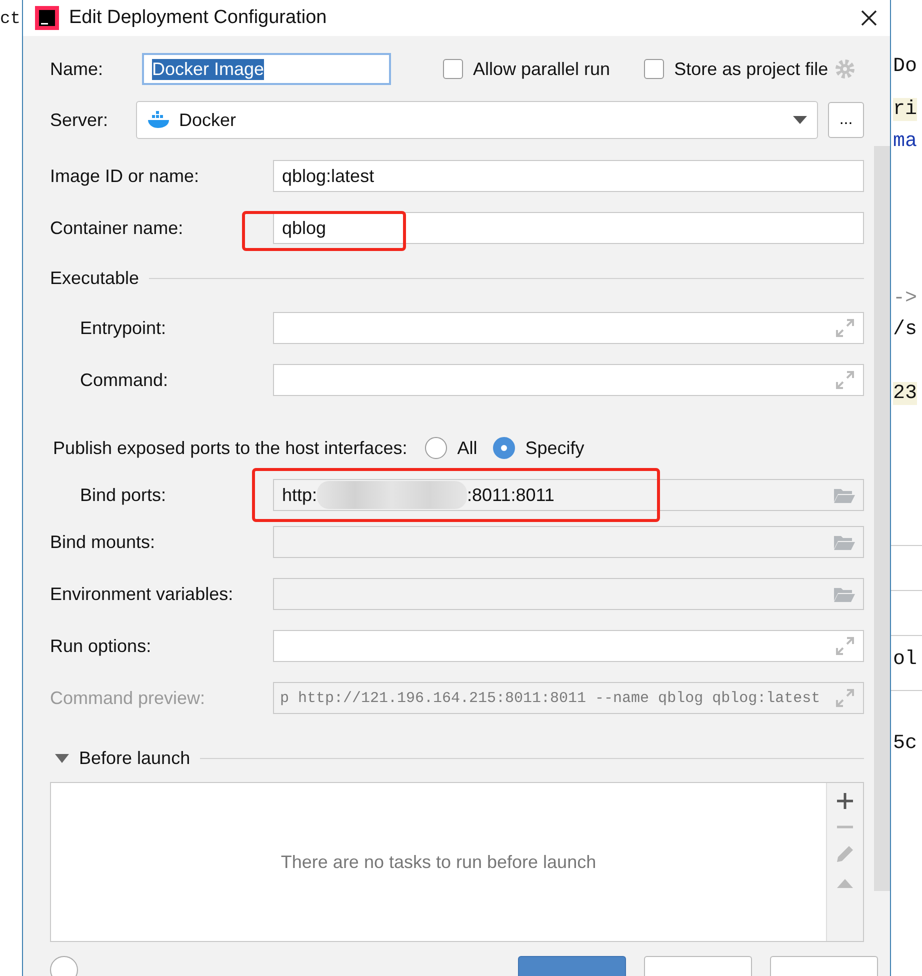  Describe the element at coordinates (123, 495) in the screenshot. I see `field-label: Bind ports:` at that location.